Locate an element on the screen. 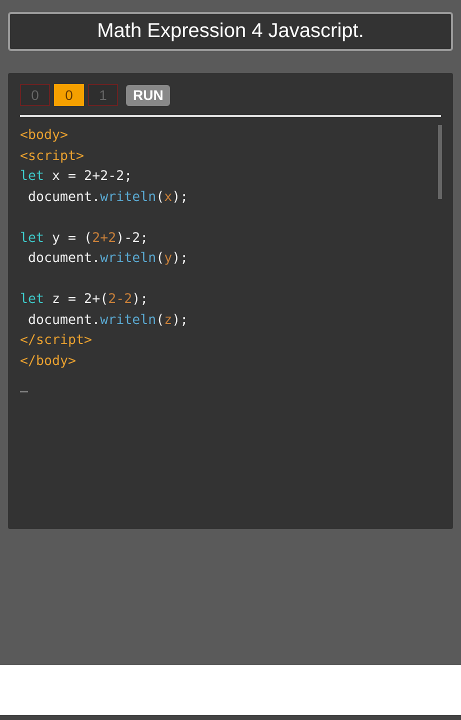  run-button: RUN is located at coordinates (148, 95).